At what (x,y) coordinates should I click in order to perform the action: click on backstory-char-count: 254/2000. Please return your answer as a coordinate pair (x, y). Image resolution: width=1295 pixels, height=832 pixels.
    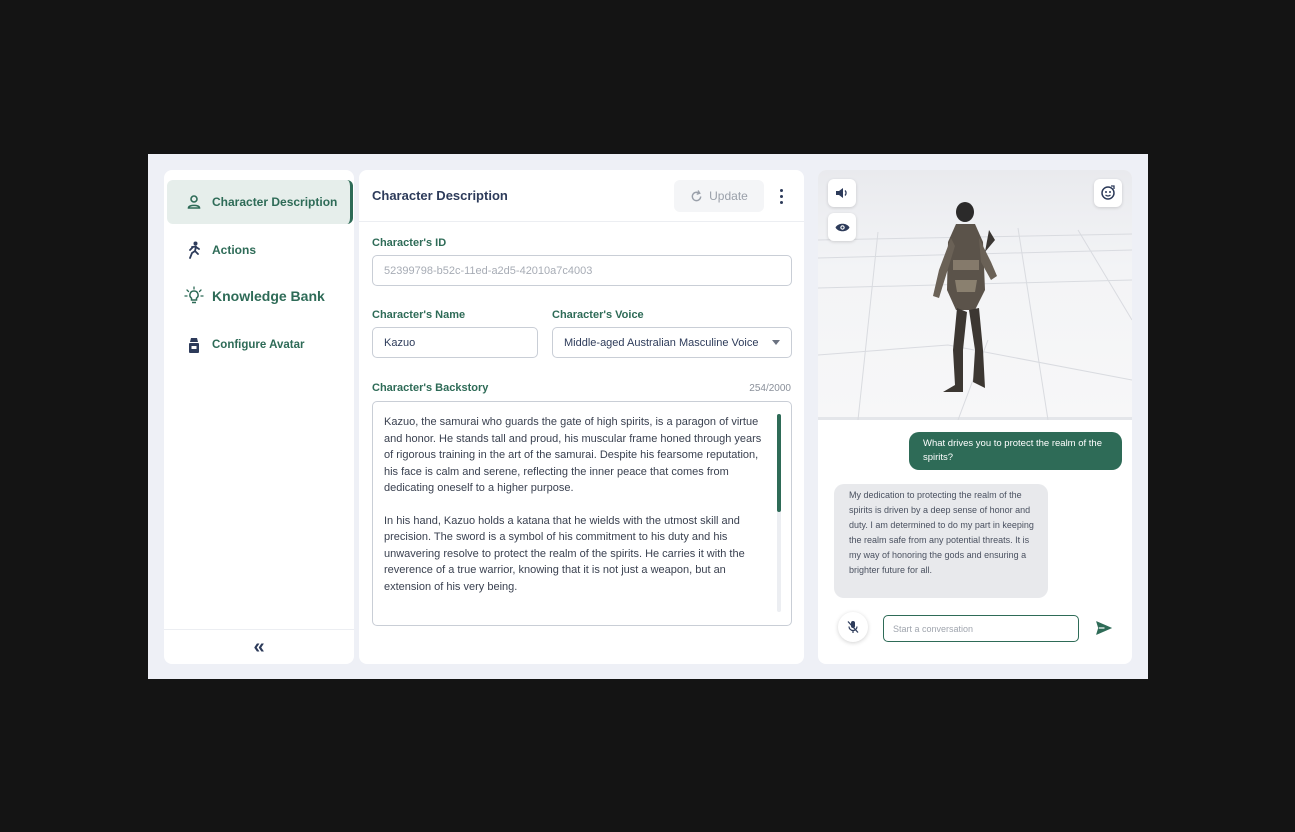
    Looking at the image, I should click on (770, 388).